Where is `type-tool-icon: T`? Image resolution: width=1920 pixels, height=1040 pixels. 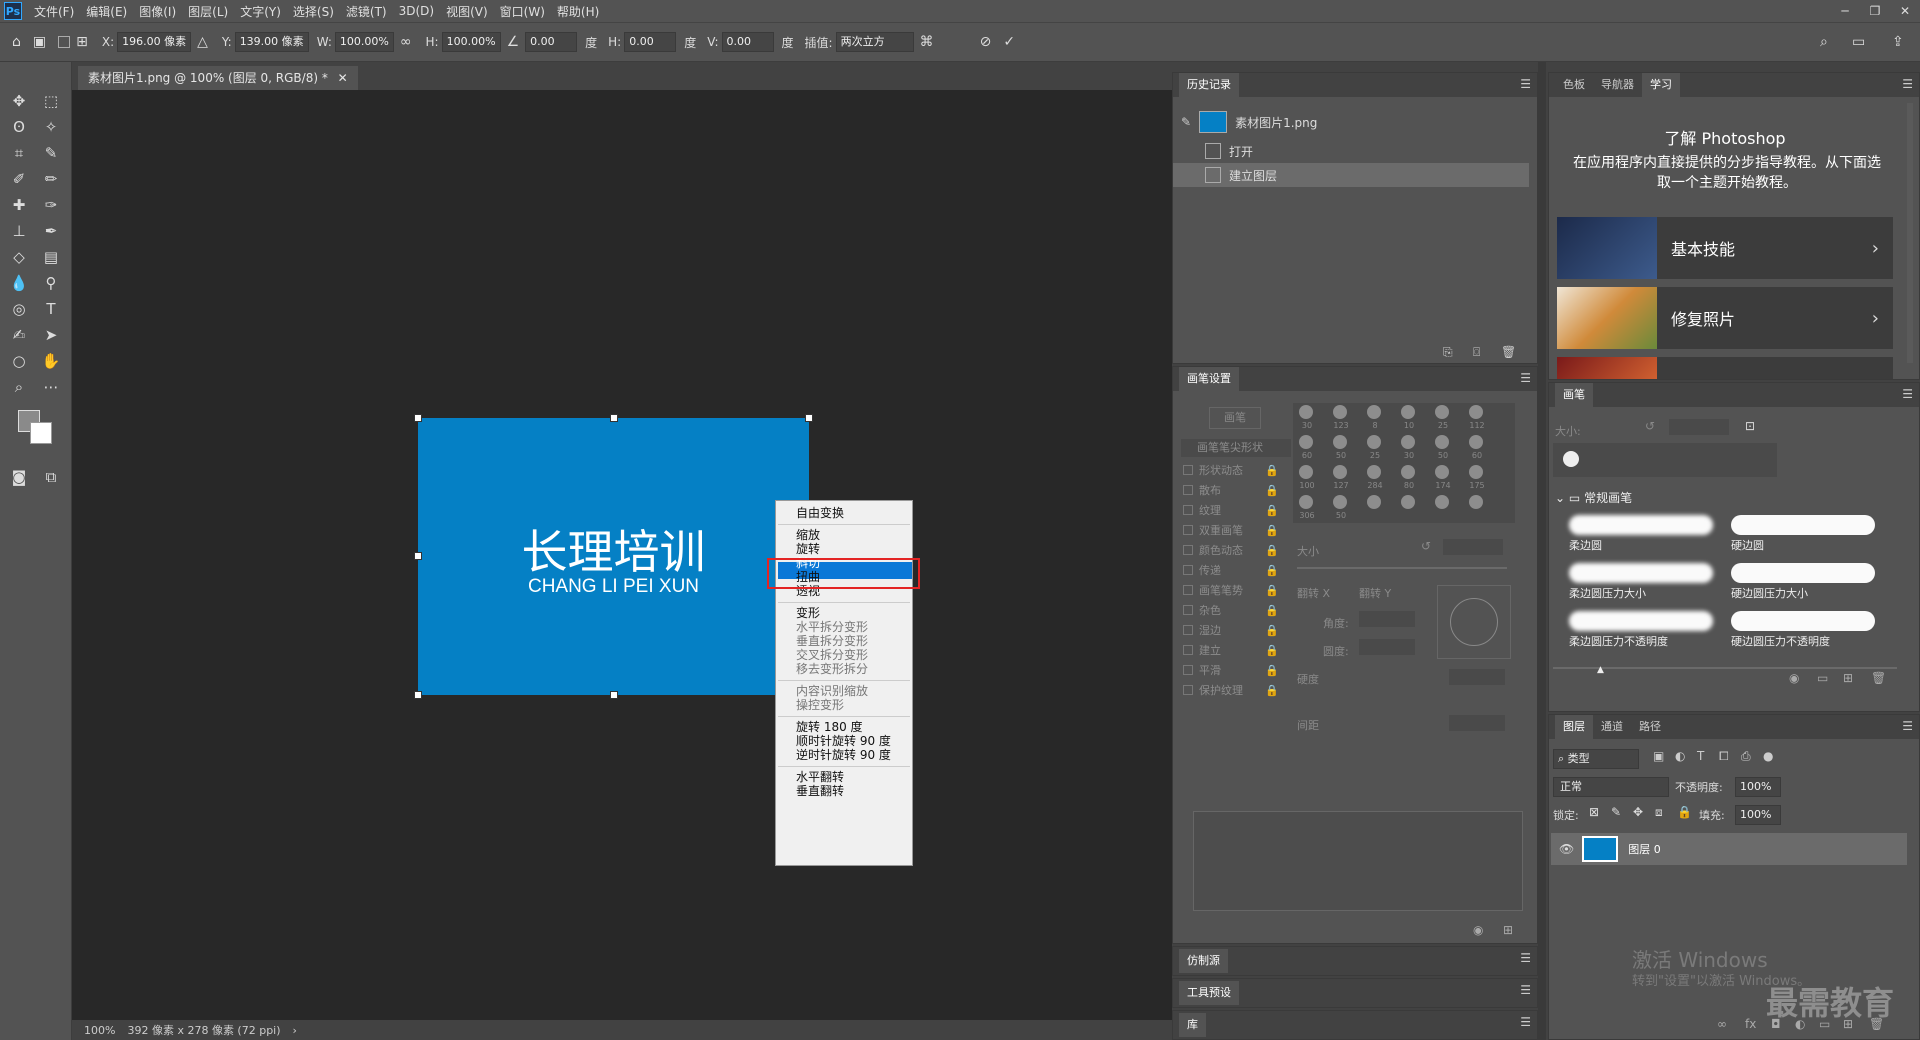 type-tool-icon: T is located at coordinates (51, 309).